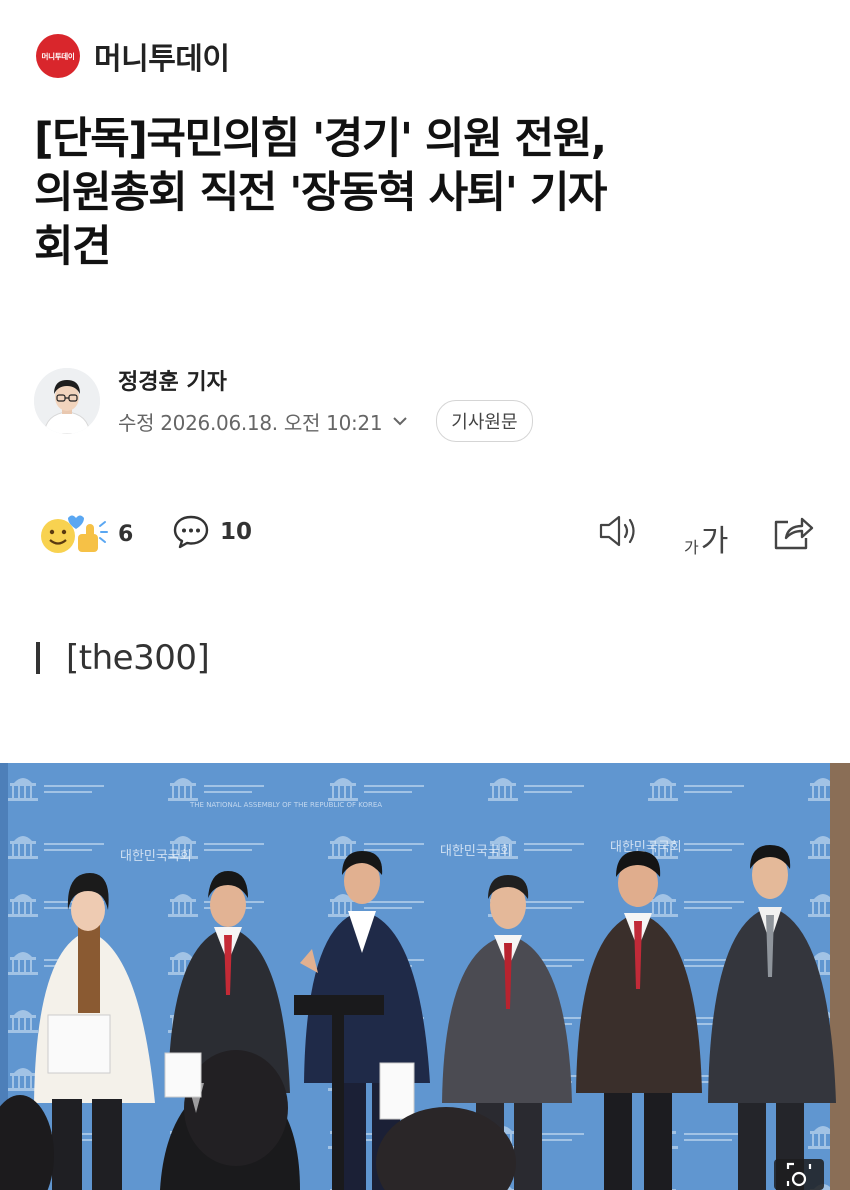  What do you see at coordinates (320, 139) in the screenshot?
I see `headline-line: [단독]국민의힘 '경기' 의원 전원,` at bounding box center [320, 139].